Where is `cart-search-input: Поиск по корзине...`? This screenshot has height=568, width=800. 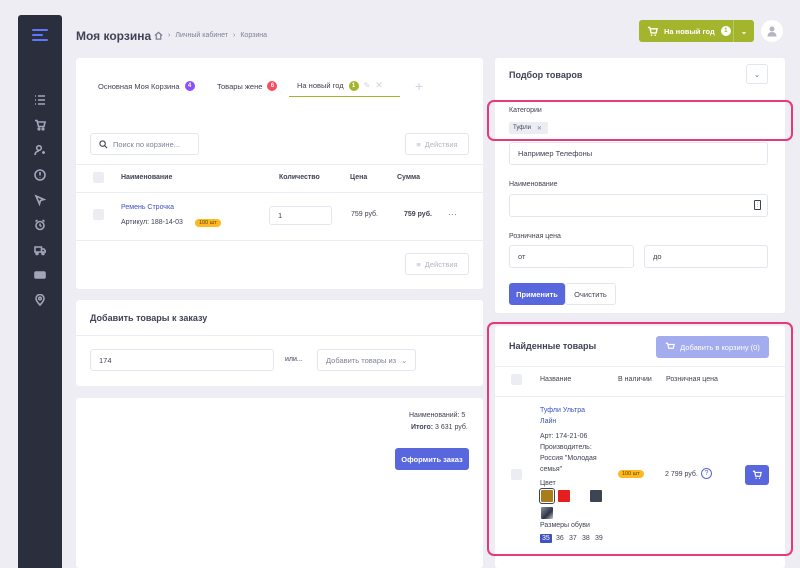
cart-search-input: Поиск по корзине... is located at coordinates (144, 144).